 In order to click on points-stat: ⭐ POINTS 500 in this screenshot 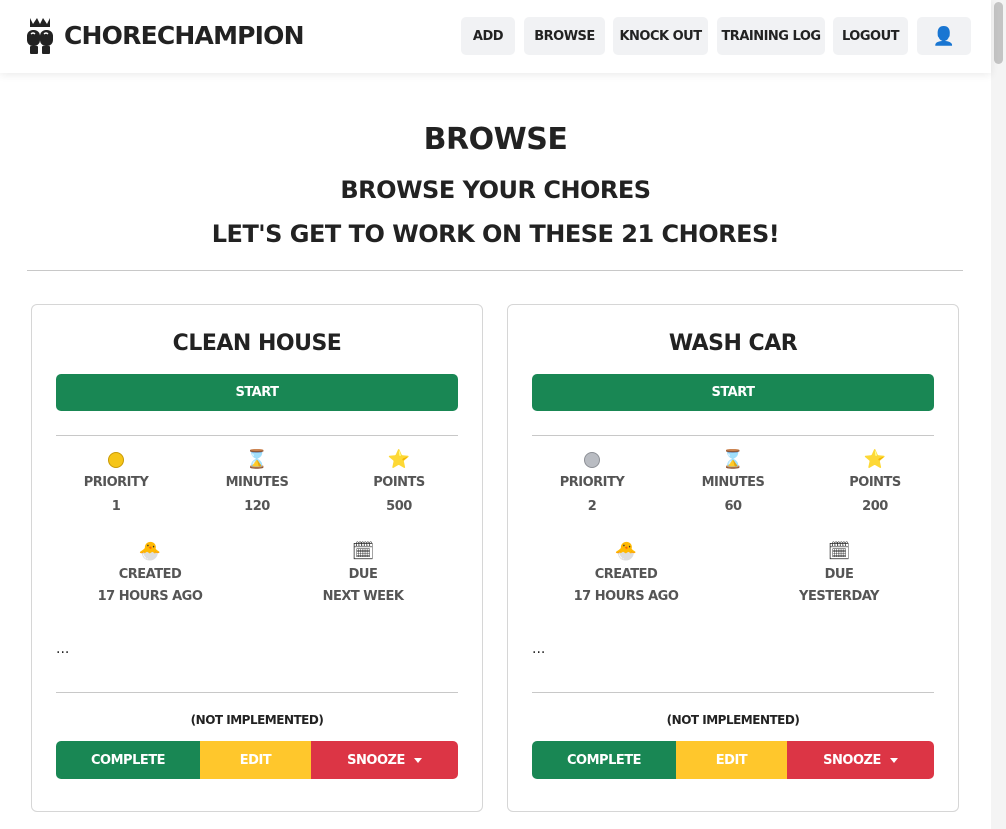, I will do `click(399, 481)`.